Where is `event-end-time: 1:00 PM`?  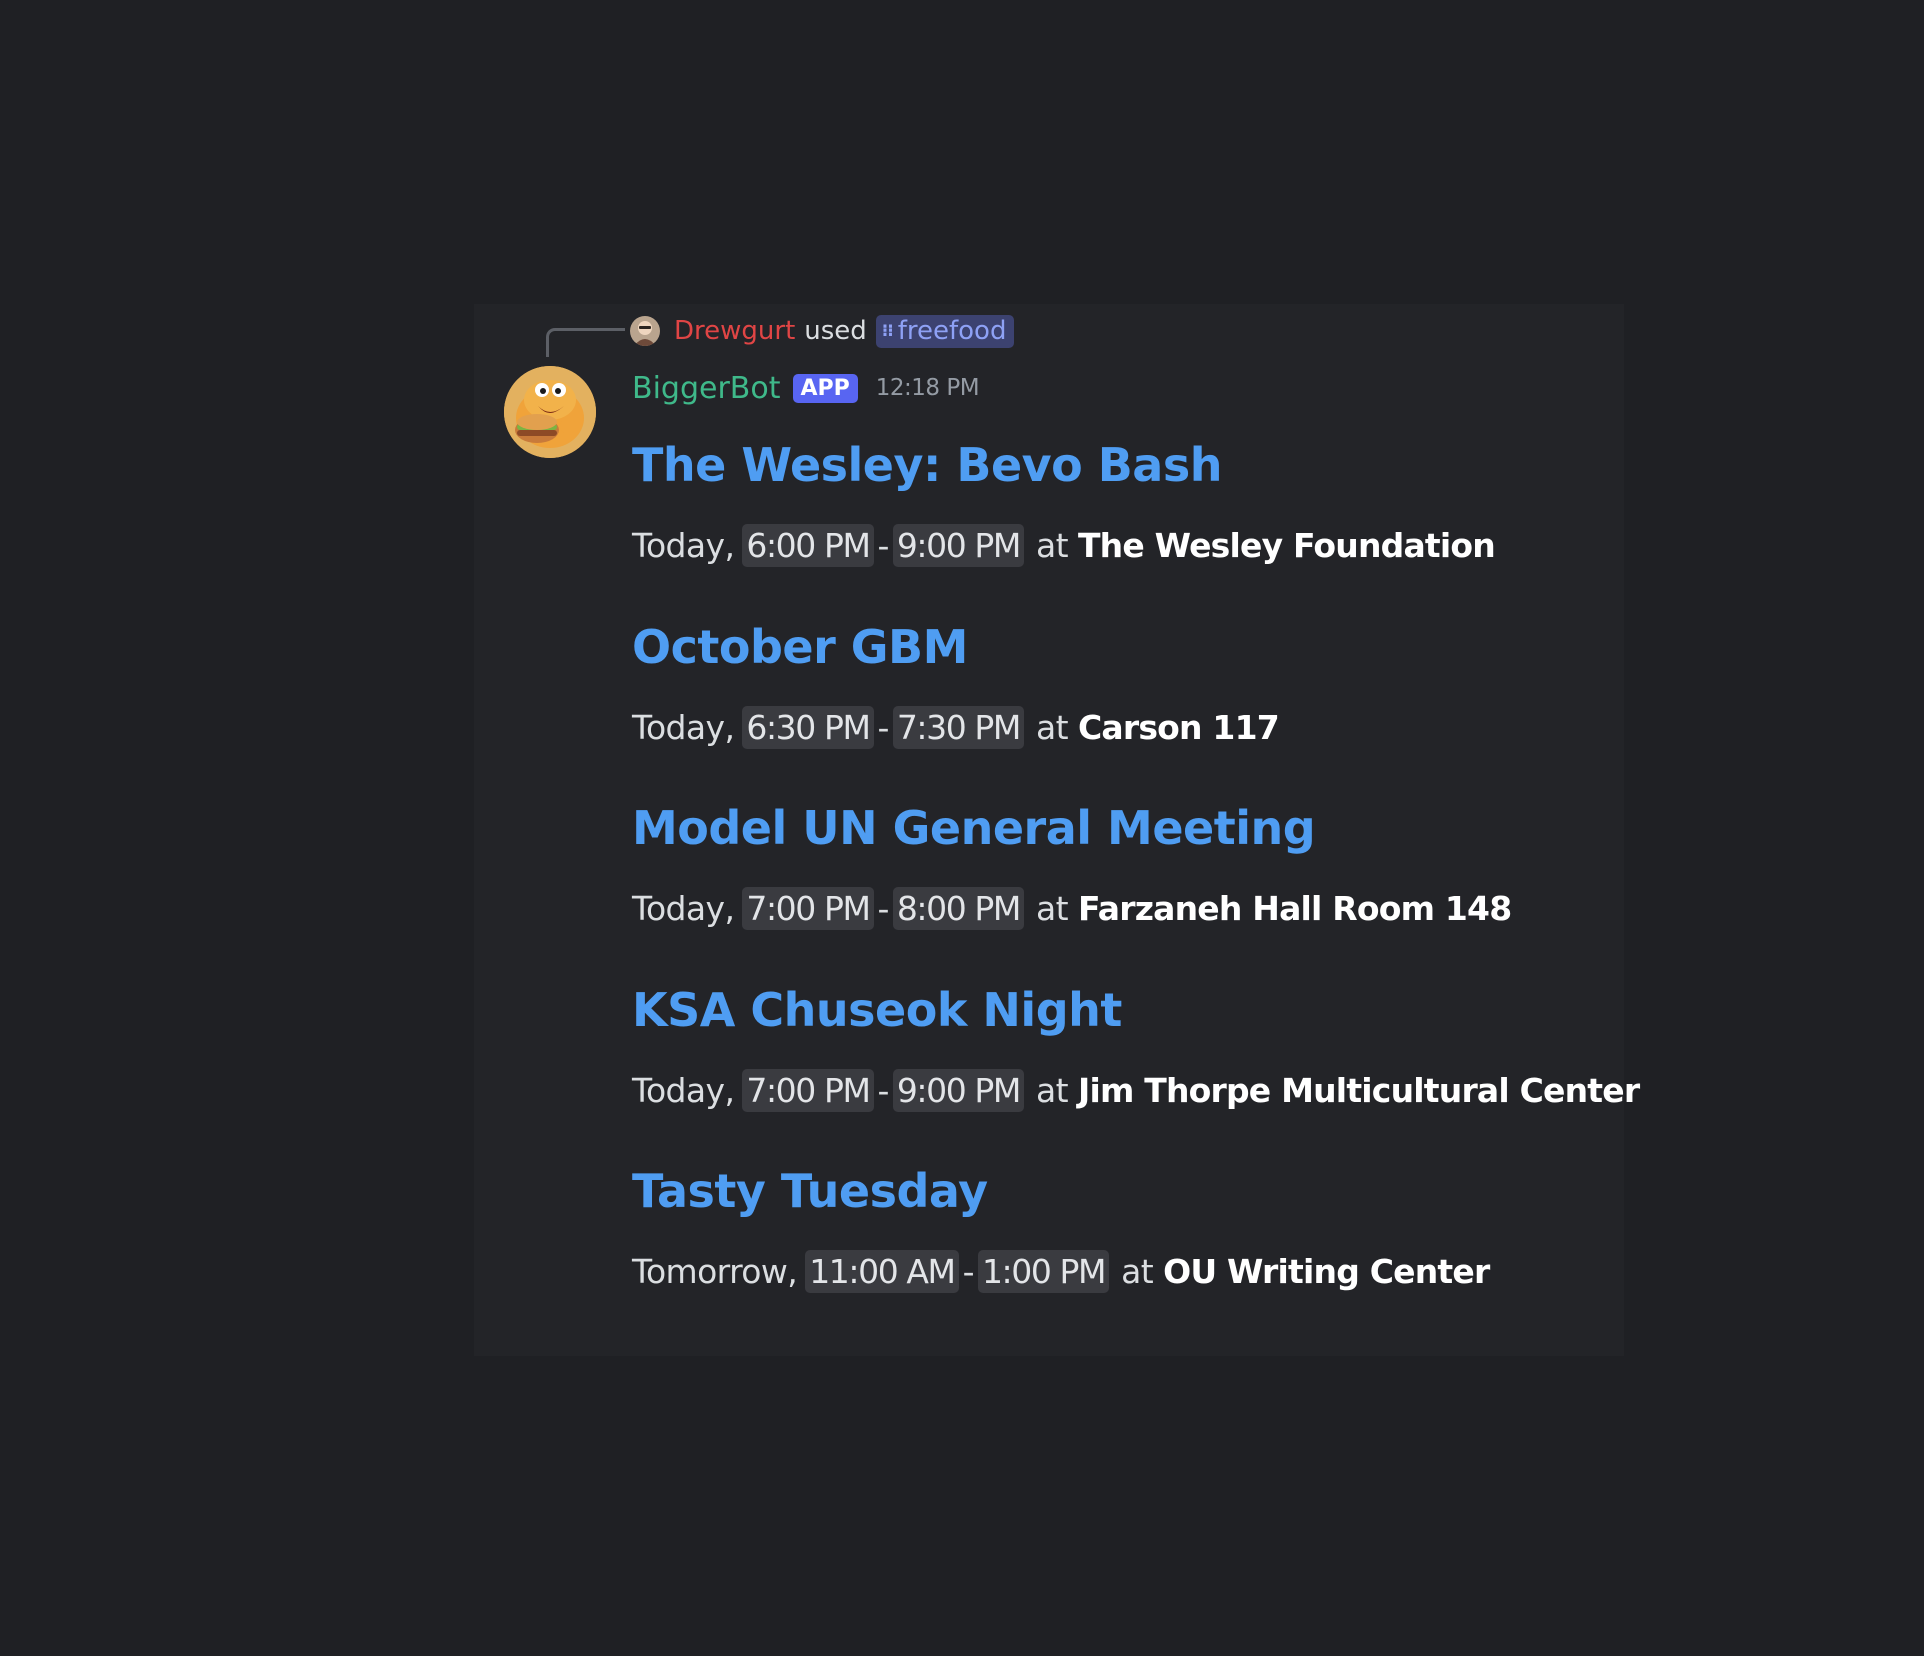
event-end-time: 1:00 PM is located at coordinates (1043, 1271).